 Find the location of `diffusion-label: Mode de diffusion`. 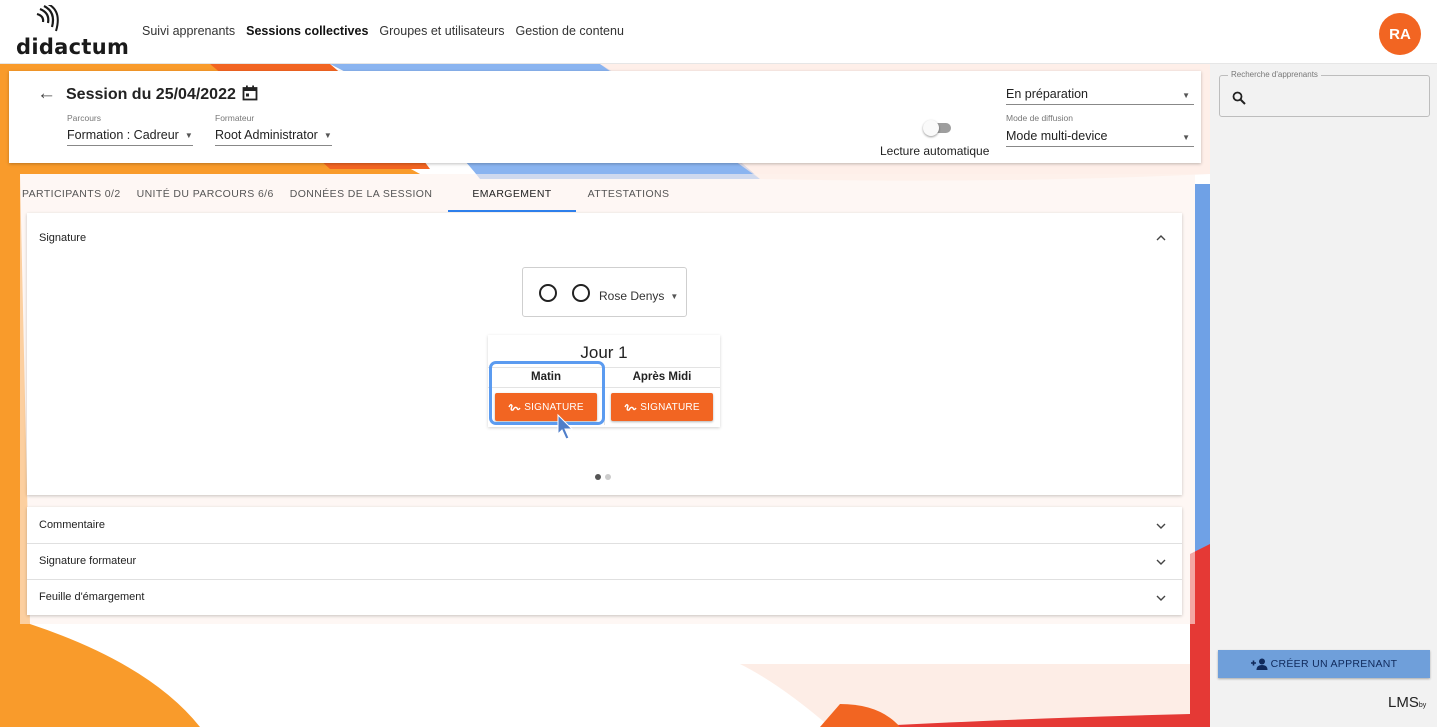

diffusion-label: Mode de diffusion is located at coordinates (1039, 118).